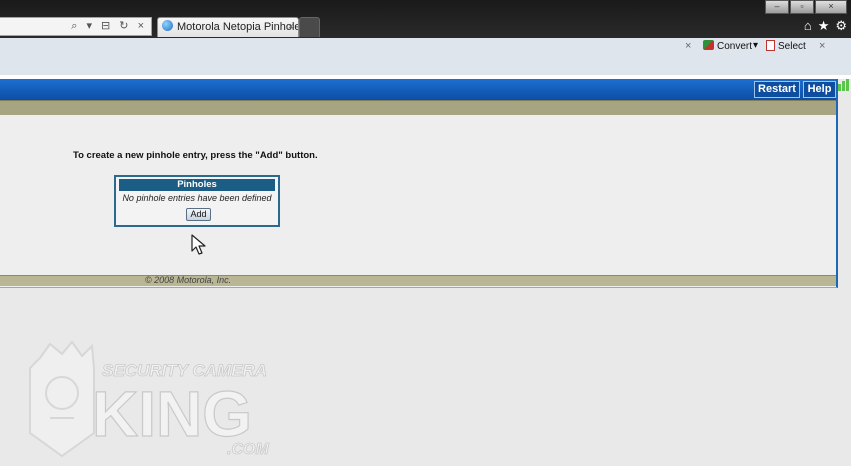  What do you see at coordinates (808, 26) in the screenshot?
I see `home-icon: ⌂` at bounding box center [808, 26].